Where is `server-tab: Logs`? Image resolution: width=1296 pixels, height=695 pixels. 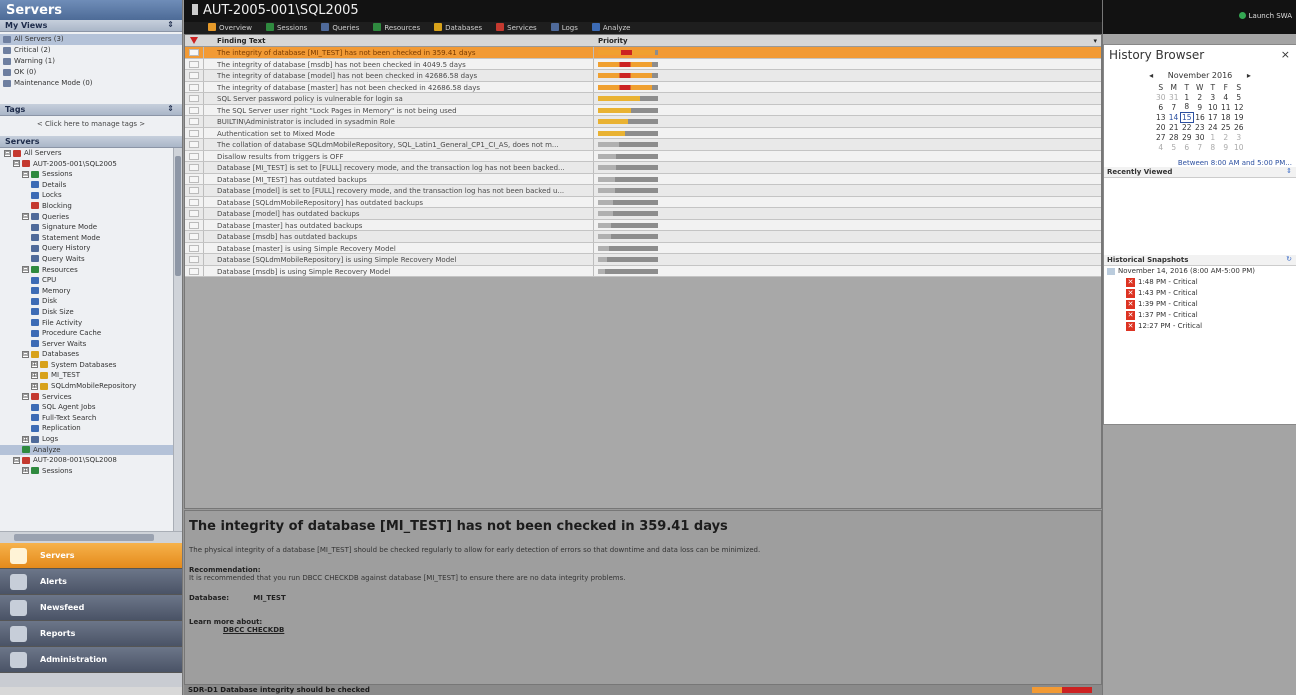 server-tab: Logs is located at coordinates (564, 28).